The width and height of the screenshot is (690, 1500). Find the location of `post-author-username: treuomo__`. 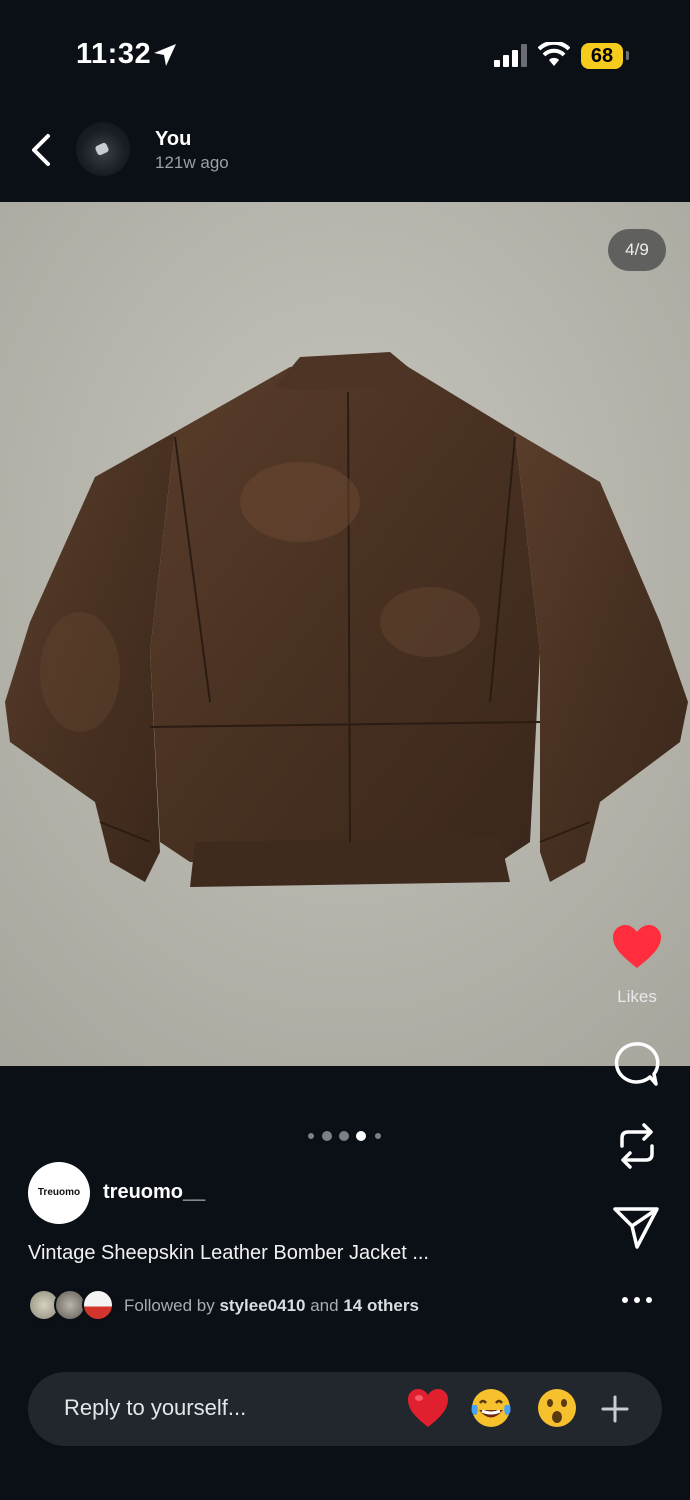

post-author-username: treuomo__ is located at coordinates (154, 1192).